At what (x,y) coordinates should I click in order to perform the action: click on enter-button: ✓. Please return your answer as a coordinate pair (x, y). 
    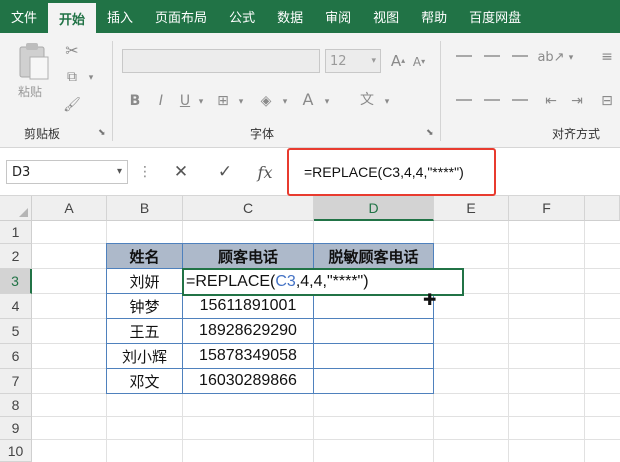
    Looking at the image, I should click on (225, 172).